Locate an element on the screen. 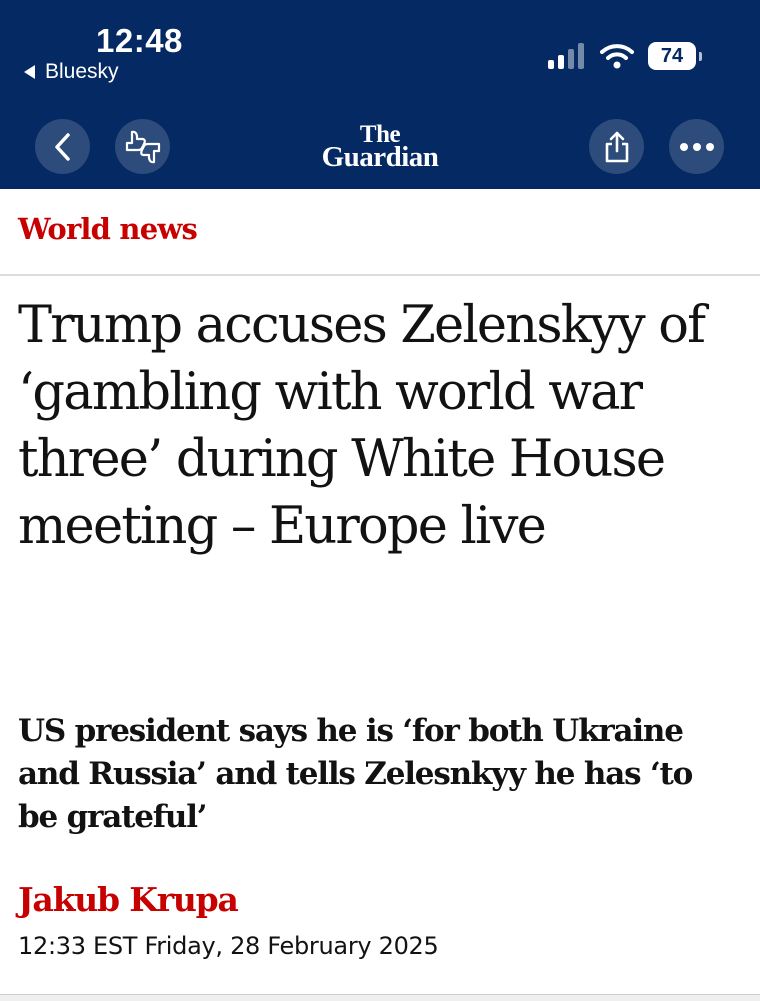  section-divider is located at coordinates (380, 275).